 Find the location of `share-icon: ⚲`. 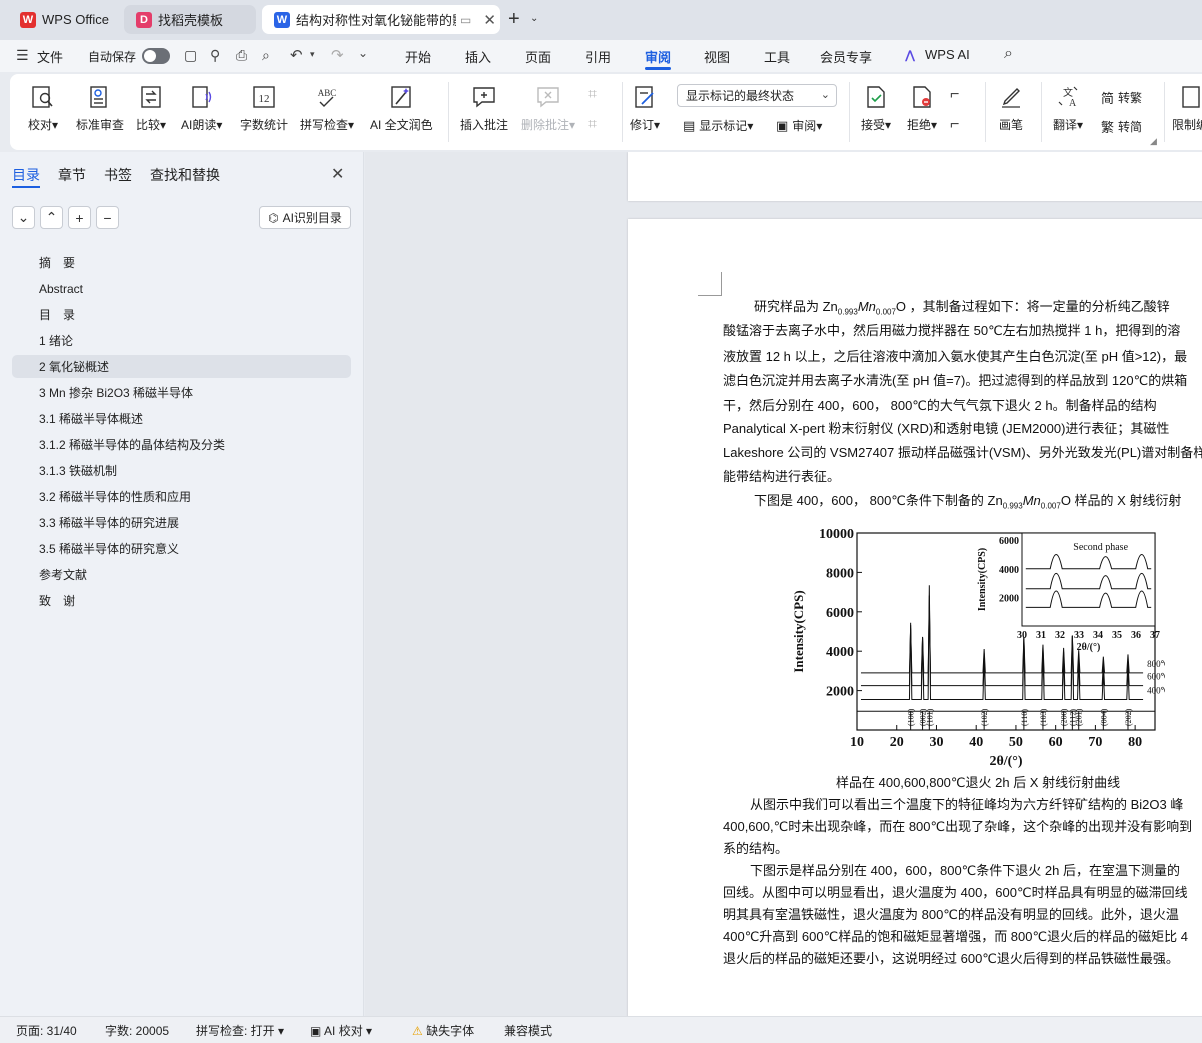

share-icon: ⚲ is located at coordinates (215, 55).